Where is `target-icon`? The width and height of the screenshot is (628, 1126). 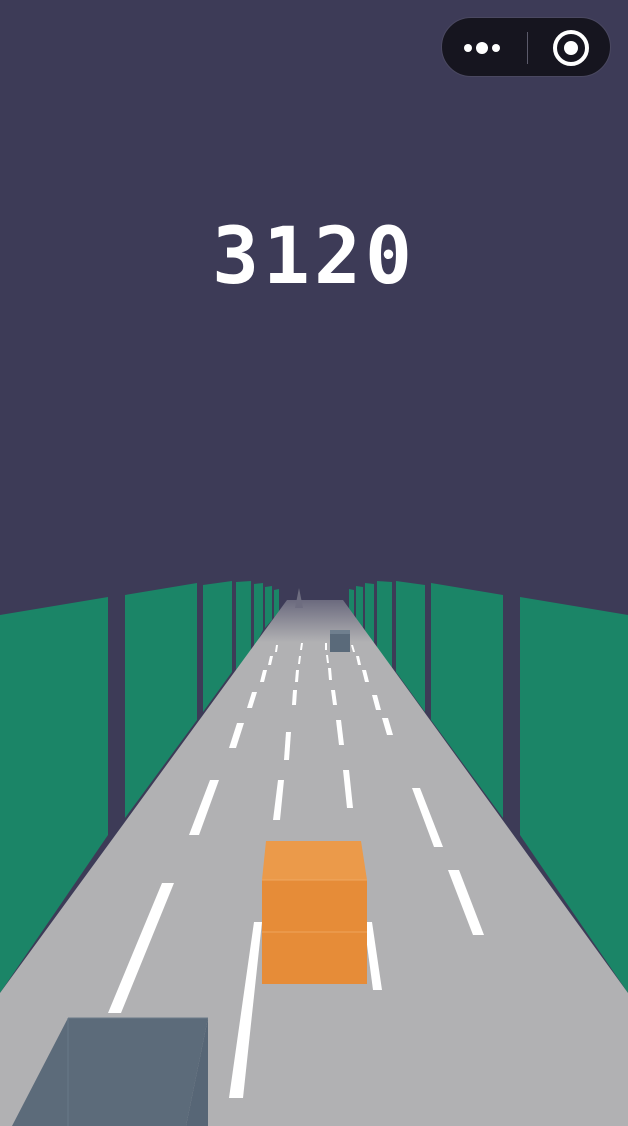 target-icon is located at coordinates (571, 48).